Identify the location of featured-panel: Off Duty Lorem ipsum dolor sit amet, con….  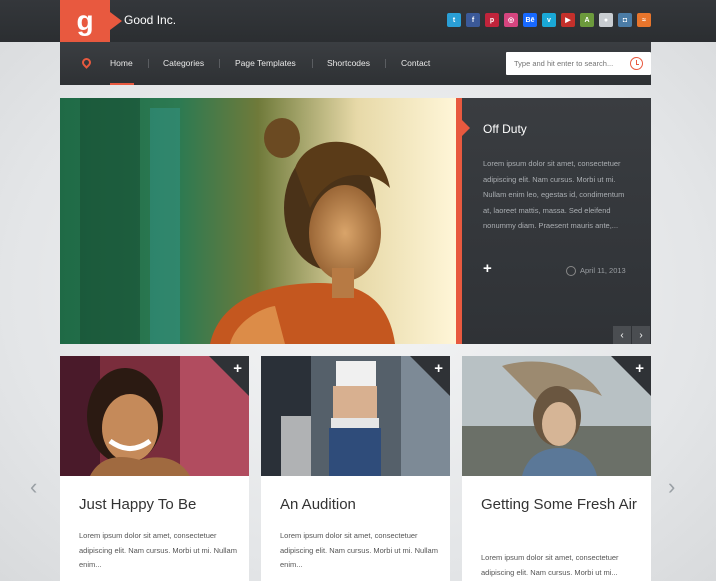
(553, 221).